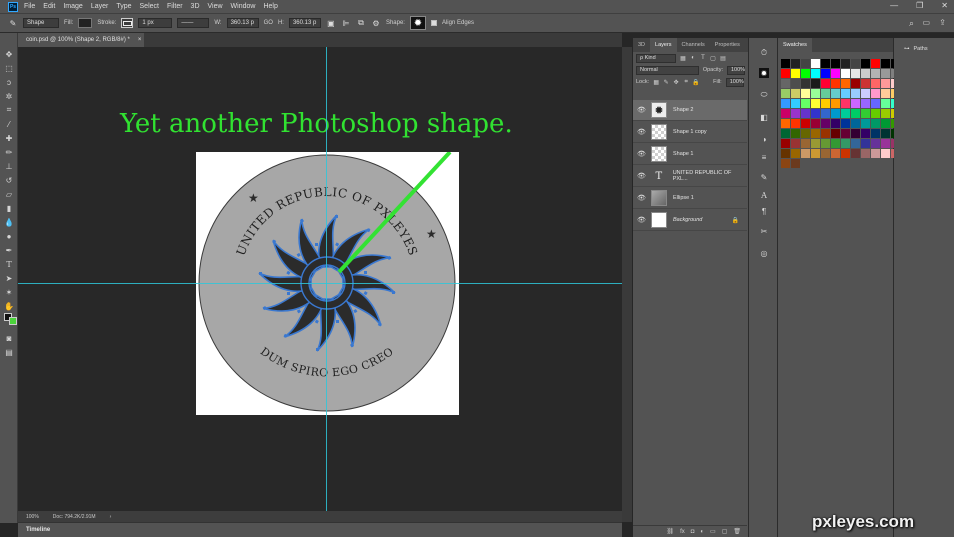 This screenshot has width=954, height=537. Describe the element at coordinates (627, 284) in the screenshot. I see `canvas-vertical-scrollbar` at that location.